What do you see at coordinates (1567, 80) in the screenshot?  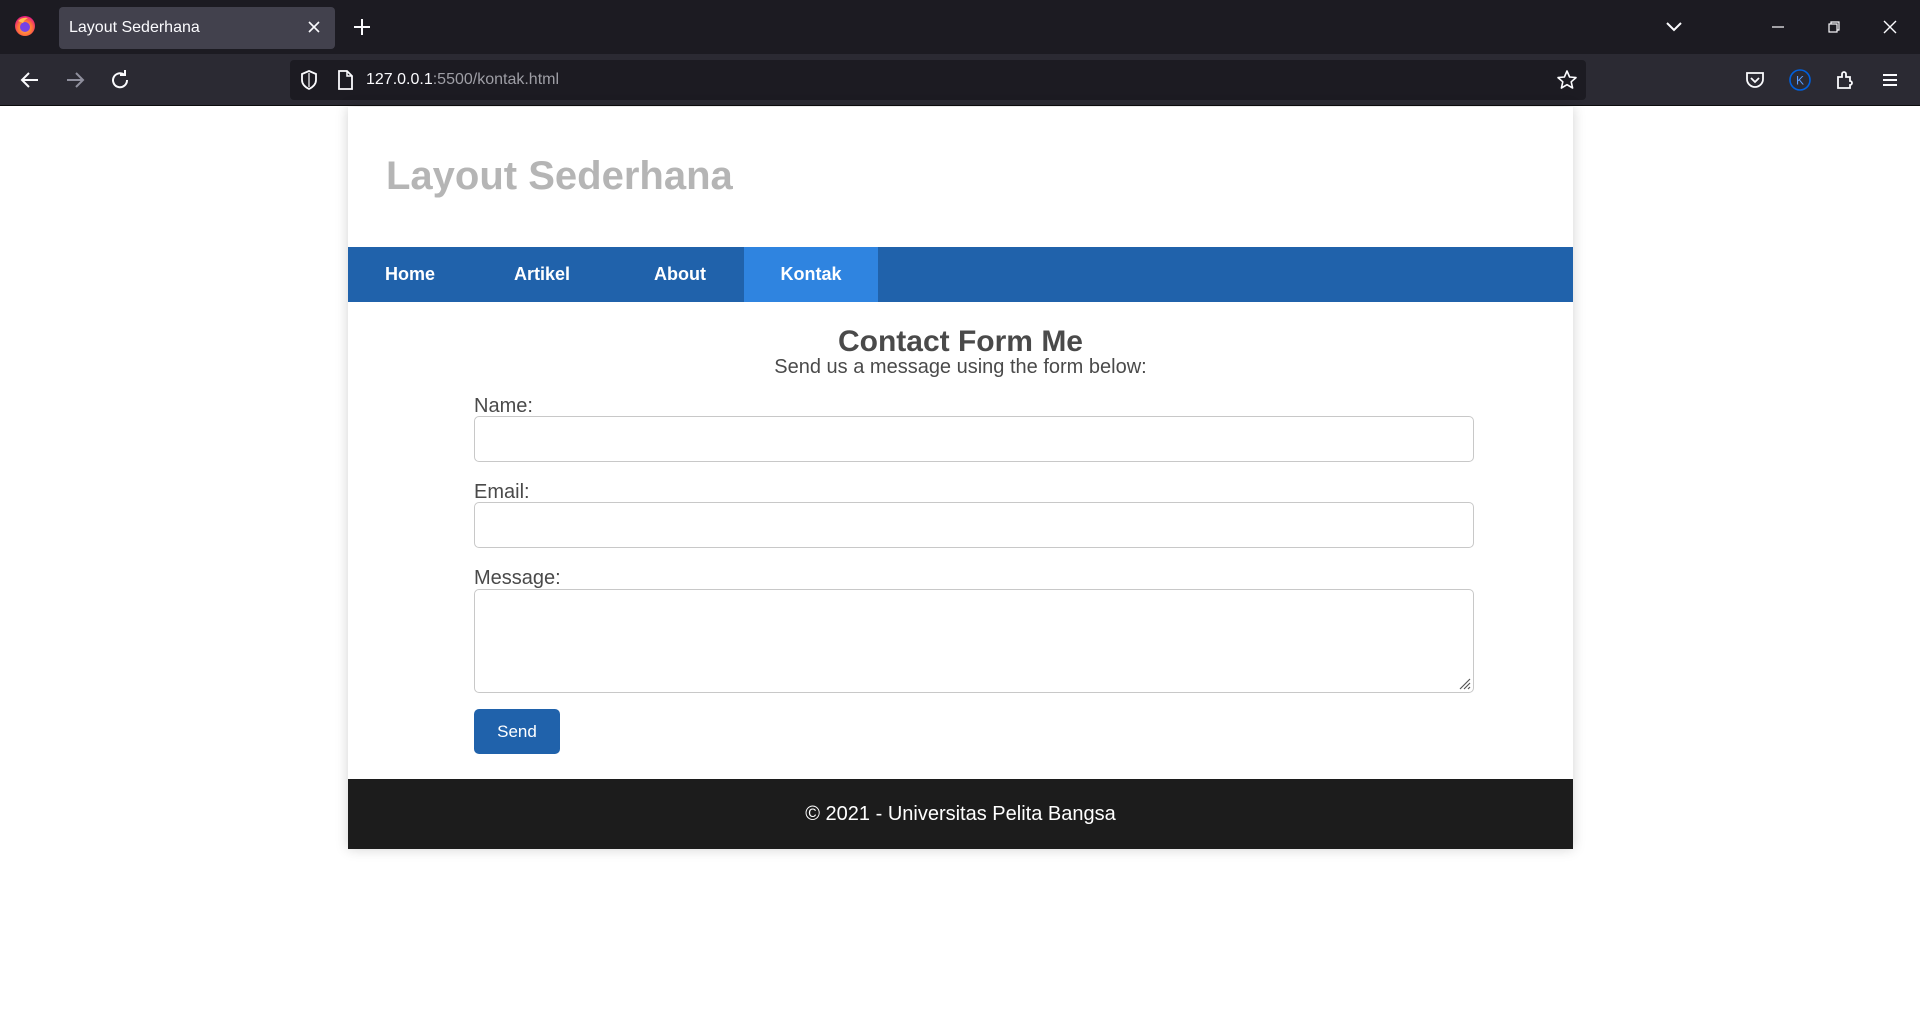 I see `star-icon` at bounding box center [1567, 80].